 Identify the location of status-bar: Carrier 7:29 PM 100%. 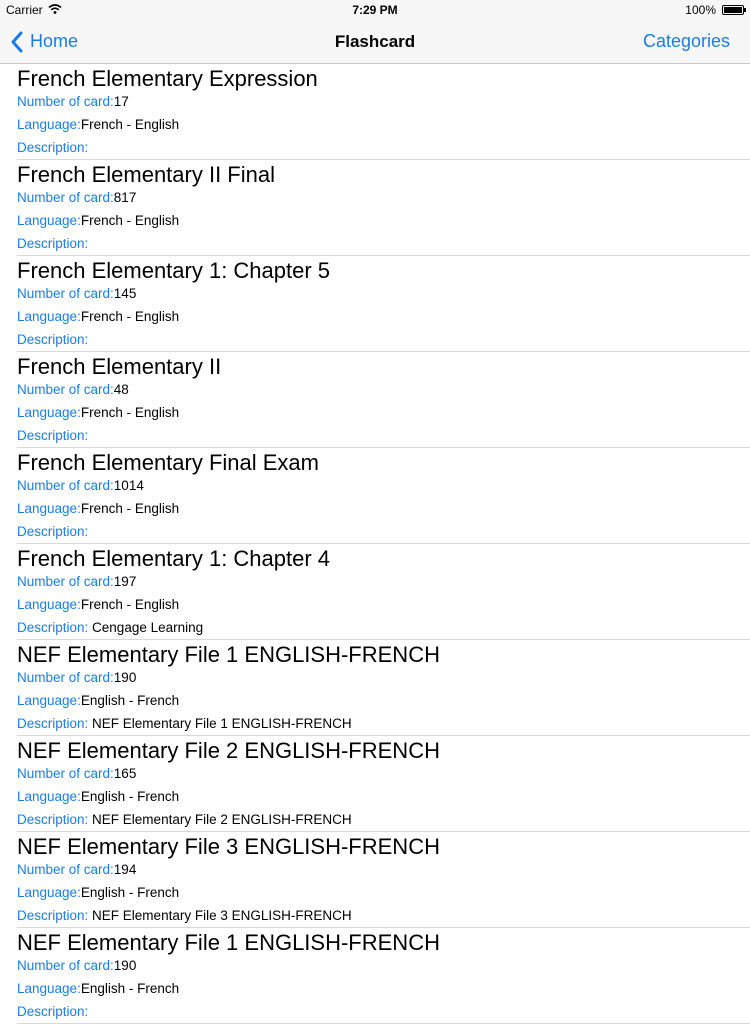
(375, 10).